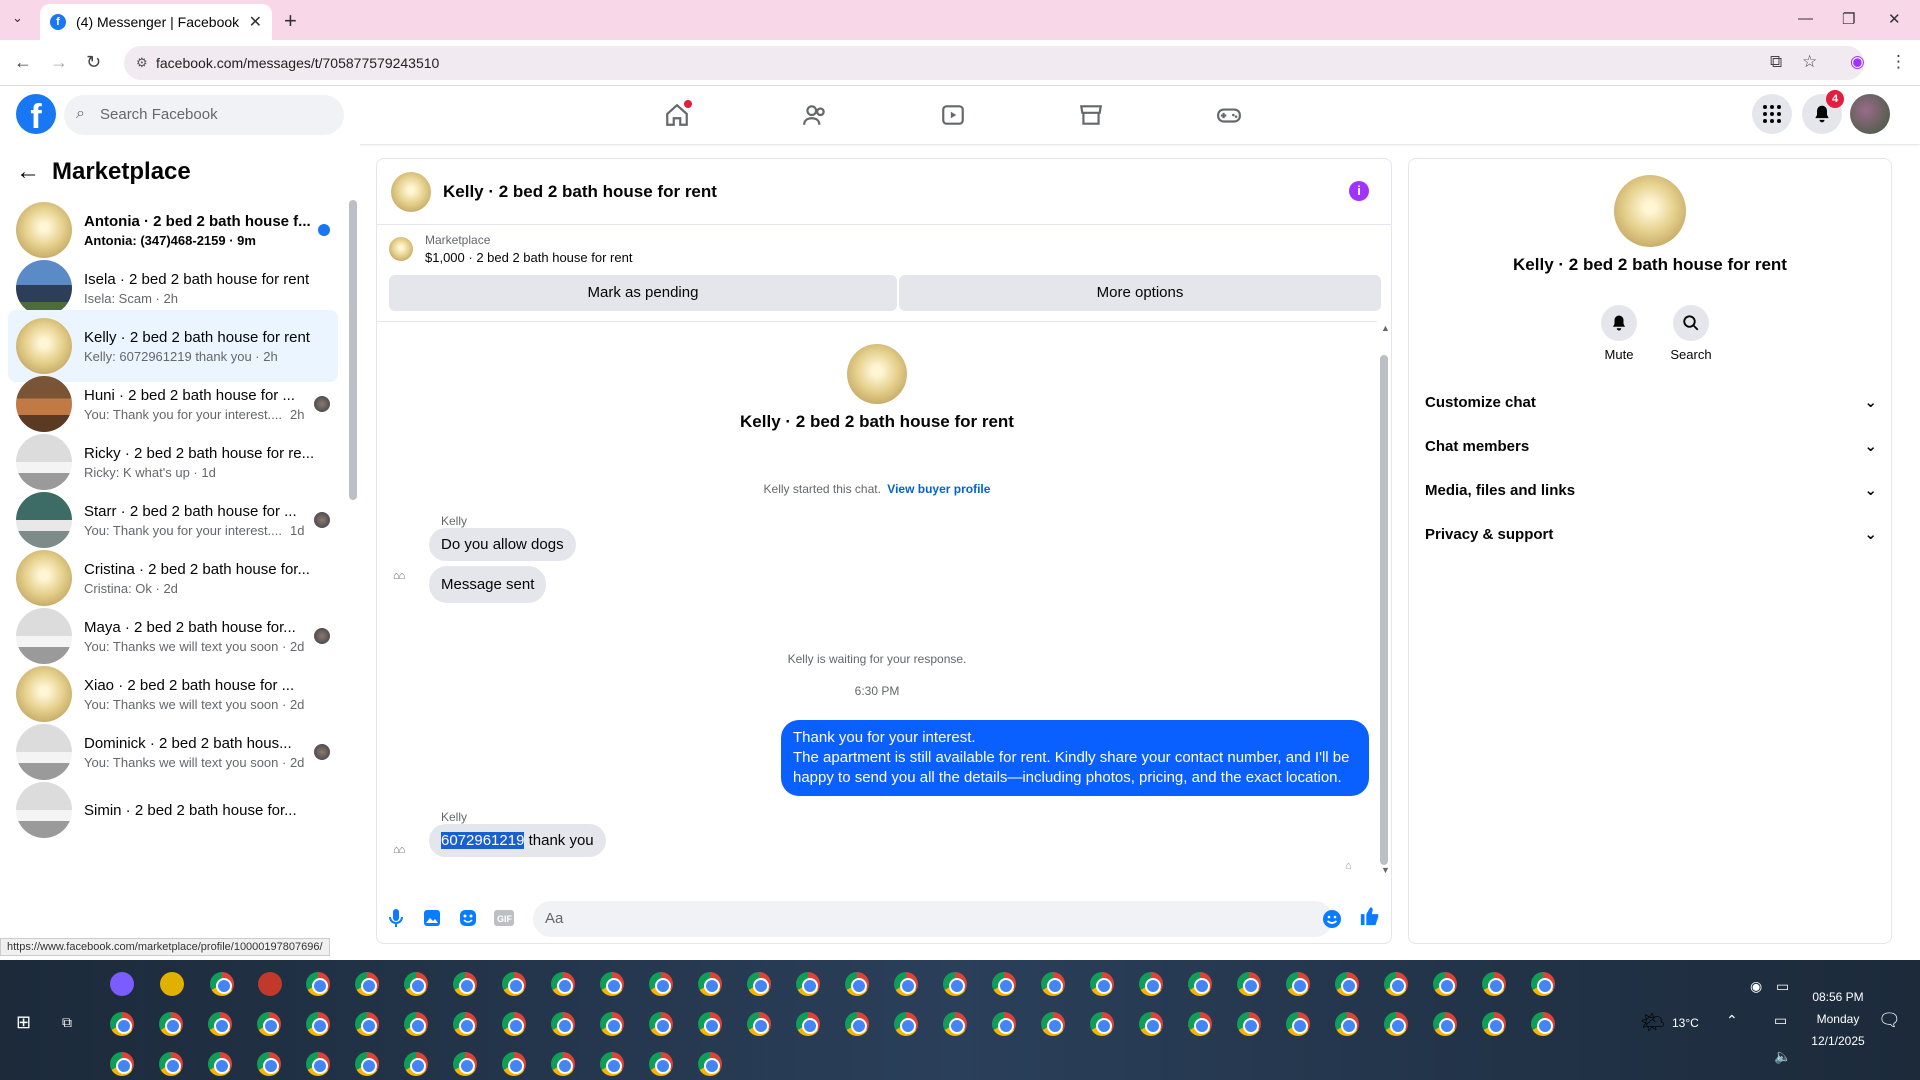 The image size is (1920, 1080). I want to click on volume-icon: 🔈, so click(1782, 1056).